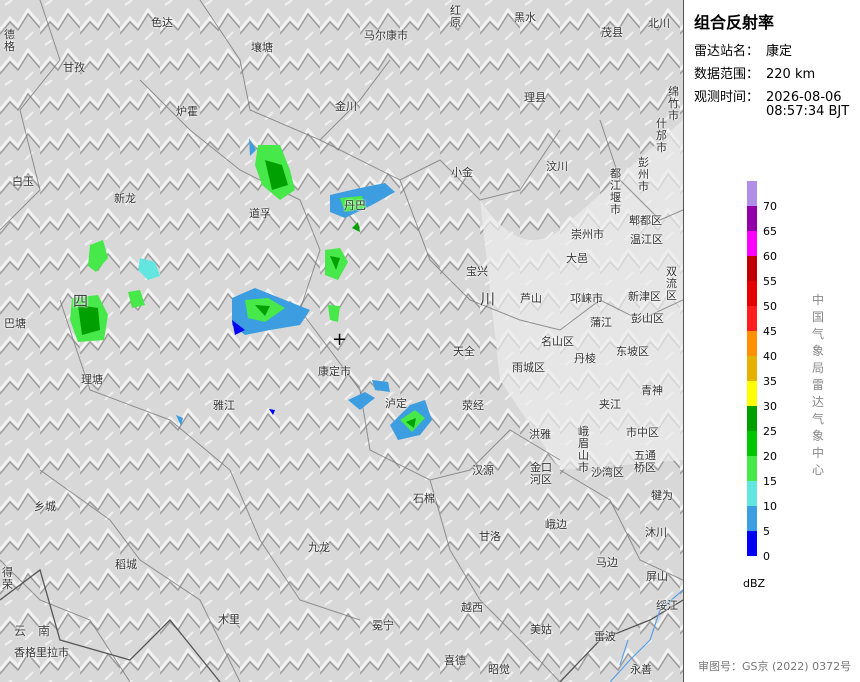 This screenshot has width=860, height=682. Describe the element at coordinates (770, 206) in the screenshot. I see `legend-tick-label: 70` at that location.